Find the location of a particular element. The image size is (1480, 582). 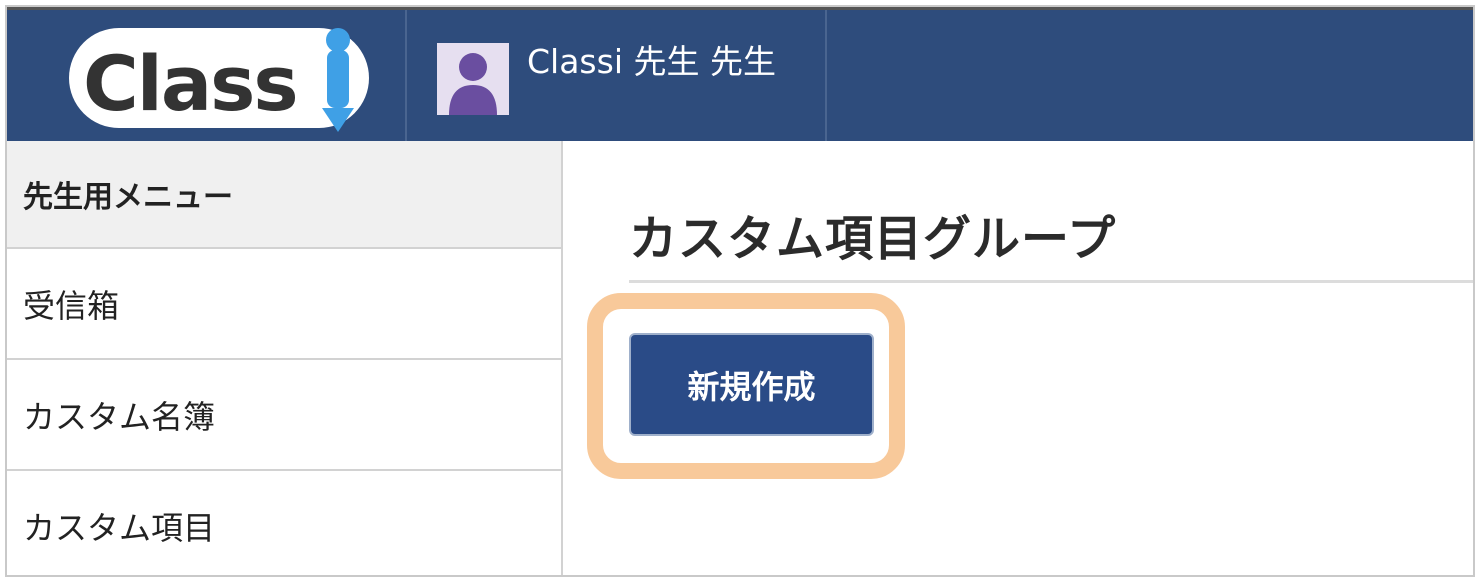

create-new-button: 新規作成 is located at coordinates (751, 384).